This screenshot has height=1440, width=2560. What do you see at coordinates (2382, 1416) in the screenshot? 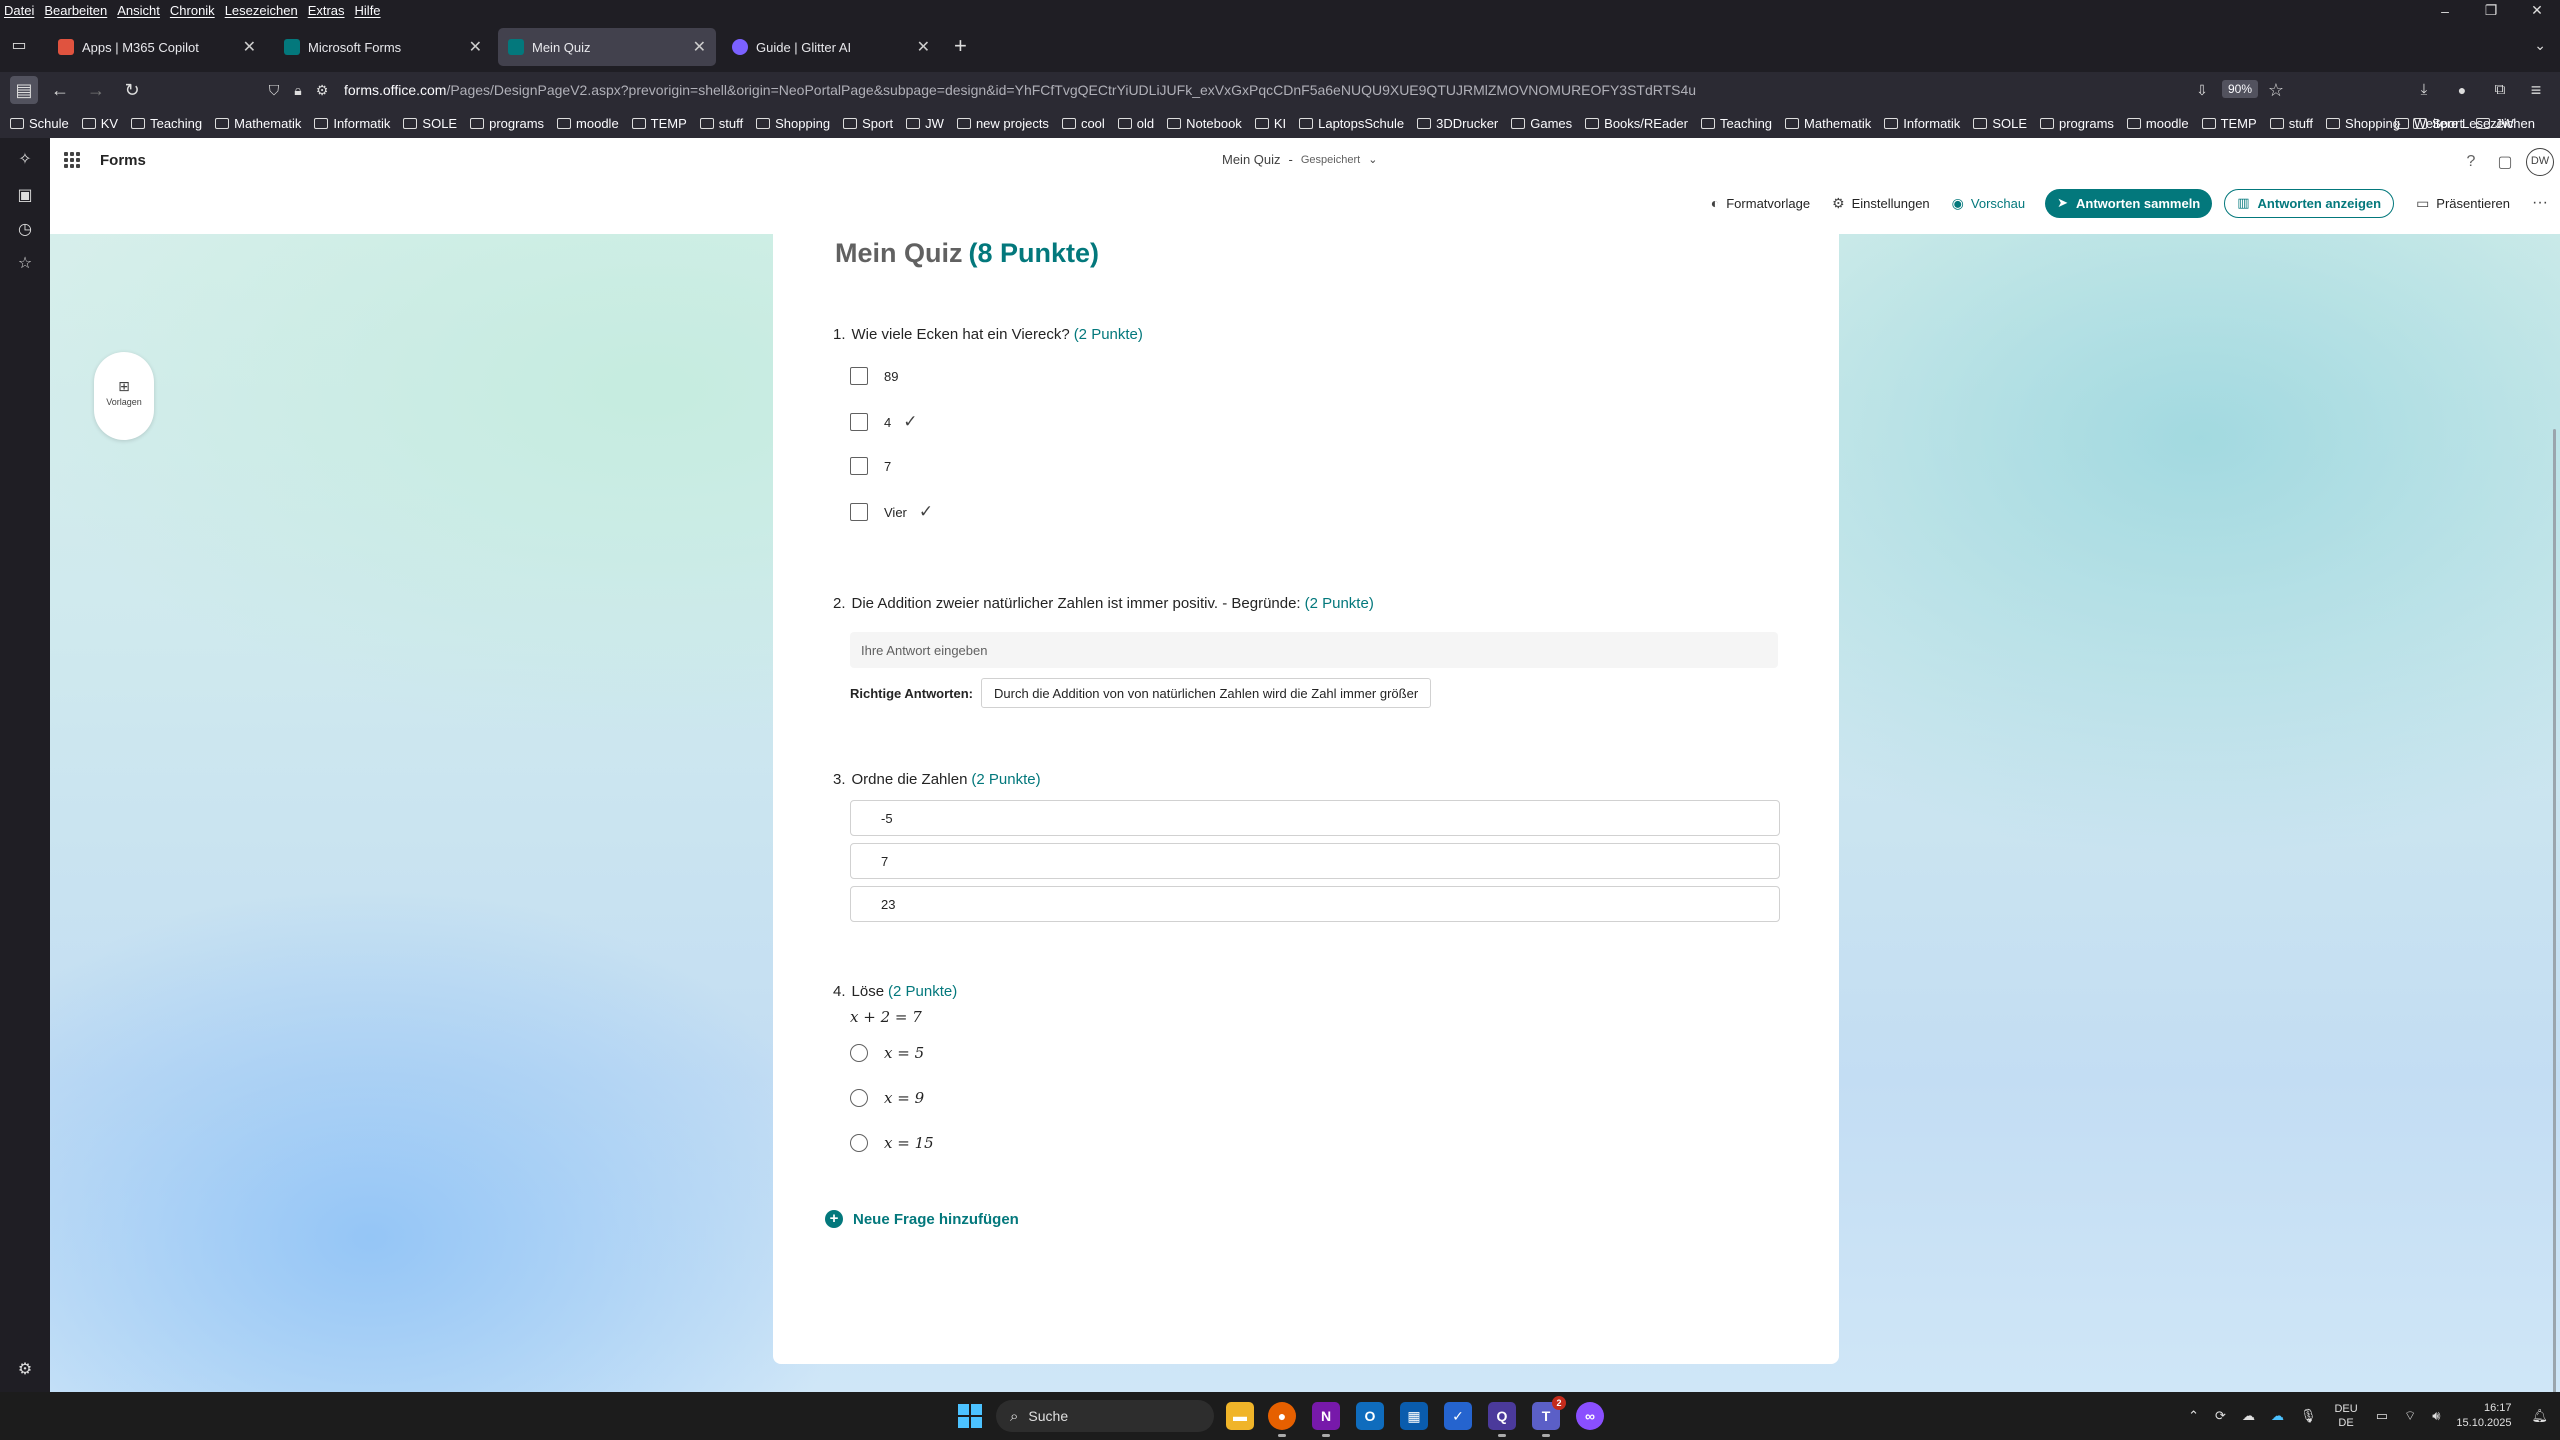
I see `display-icon: ▭` at bounding box center [2382, 1416].